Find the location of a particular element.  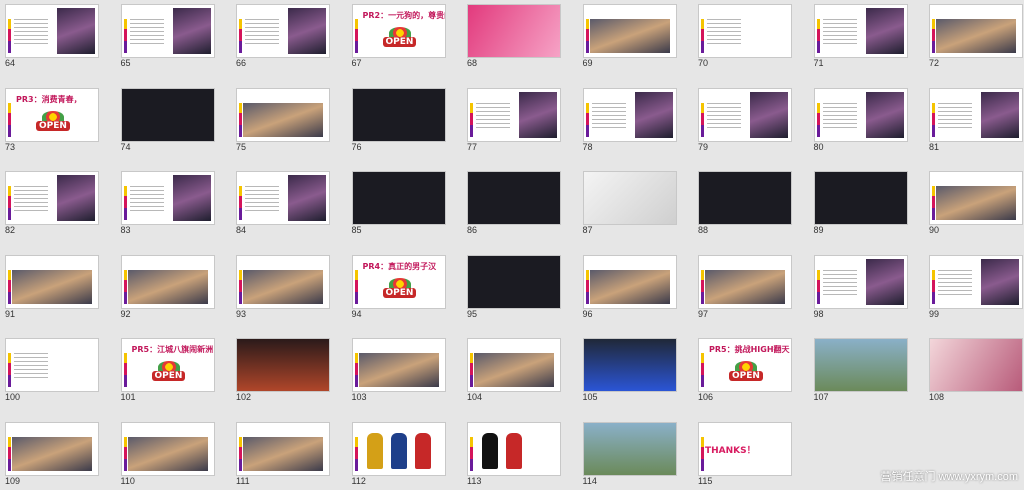

slide-thumbnail-cell: 107 is located at coordinates (860, 370).